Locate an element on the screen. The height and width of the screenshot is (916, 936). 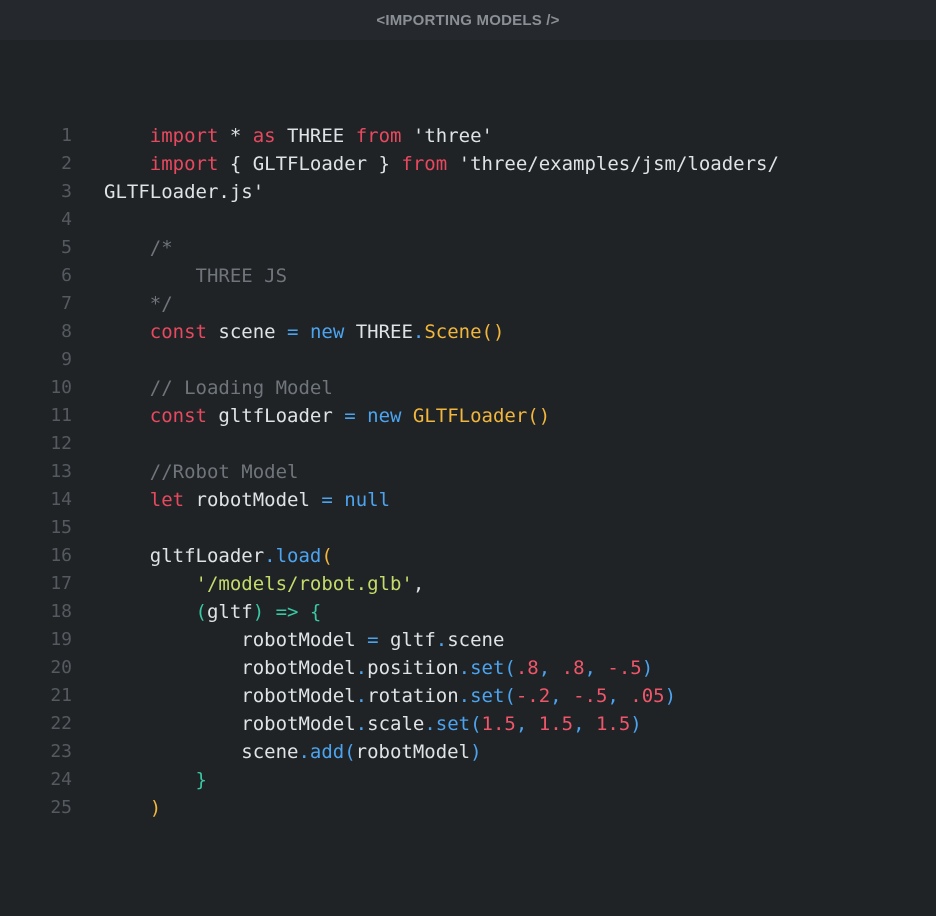
code-token: -.2 is located at coordinates (533, 696).